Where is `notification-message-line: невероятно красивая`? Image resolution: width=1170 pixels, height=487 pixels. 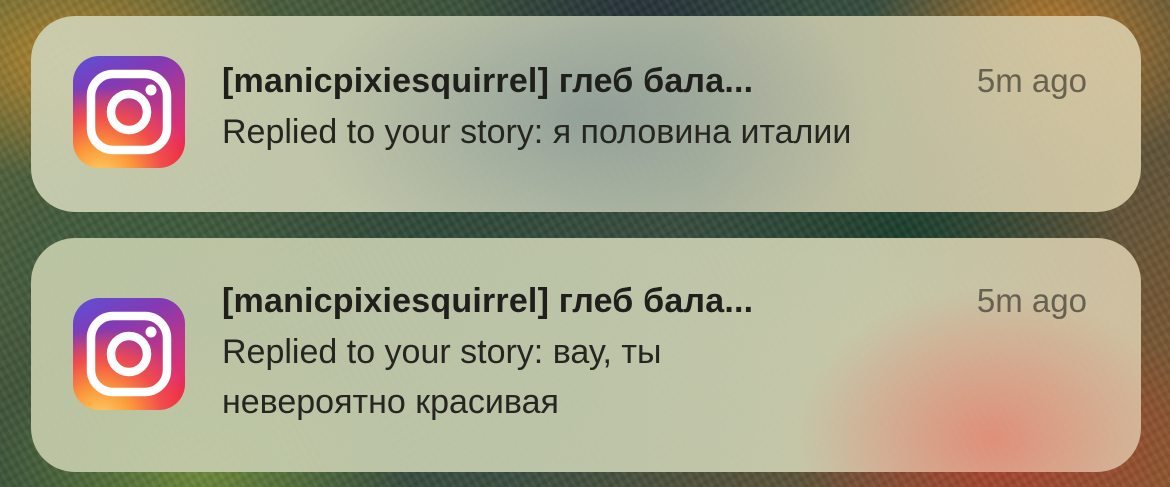
notification-message-line: невероятно красивая is located at coordinates (390, 402).